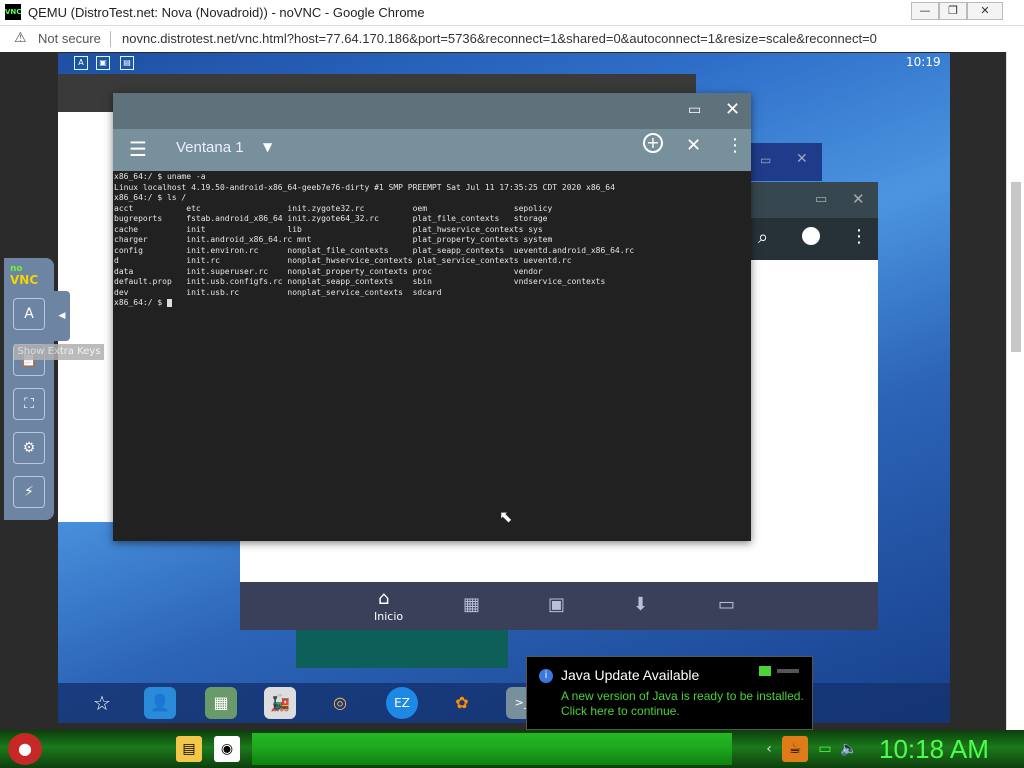 The image size is (1024, 768). What do you see at coordinates (811, 236) in the screenshot?
I see `account-icon` at bounding box center [811, 236].